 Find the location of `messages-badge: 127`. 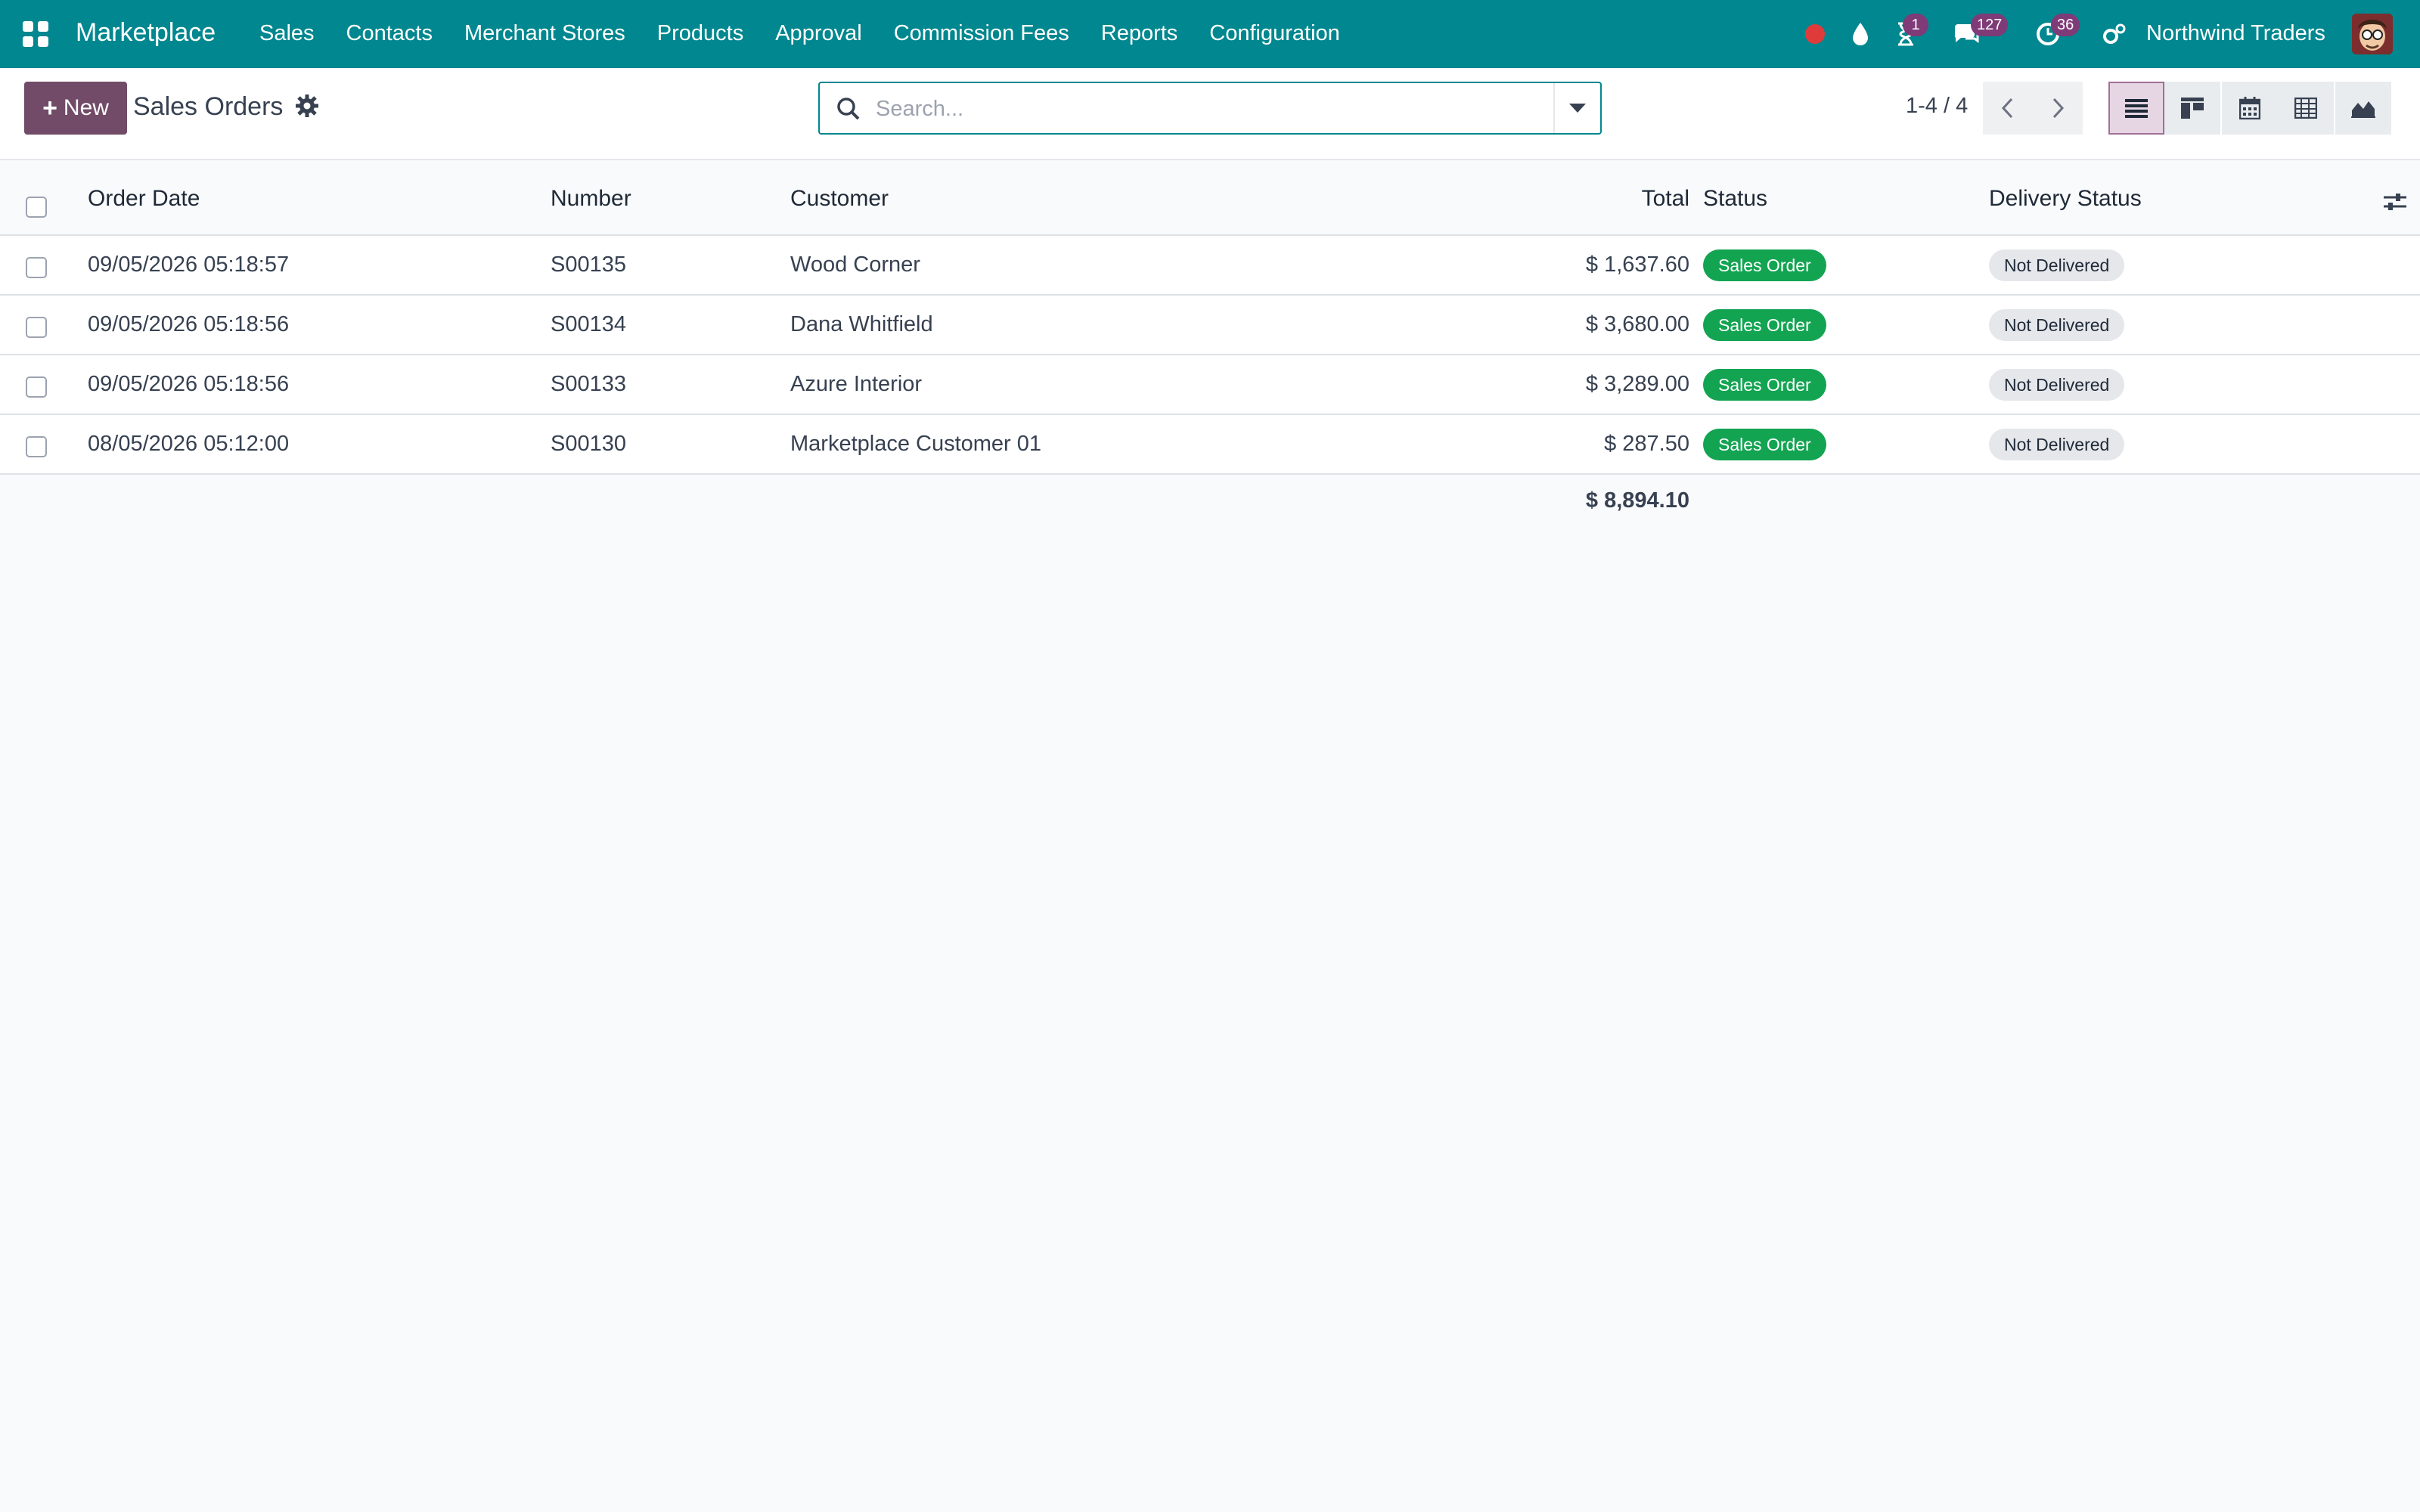

messages-badge: 127 is located at coordinates (1990, 25).